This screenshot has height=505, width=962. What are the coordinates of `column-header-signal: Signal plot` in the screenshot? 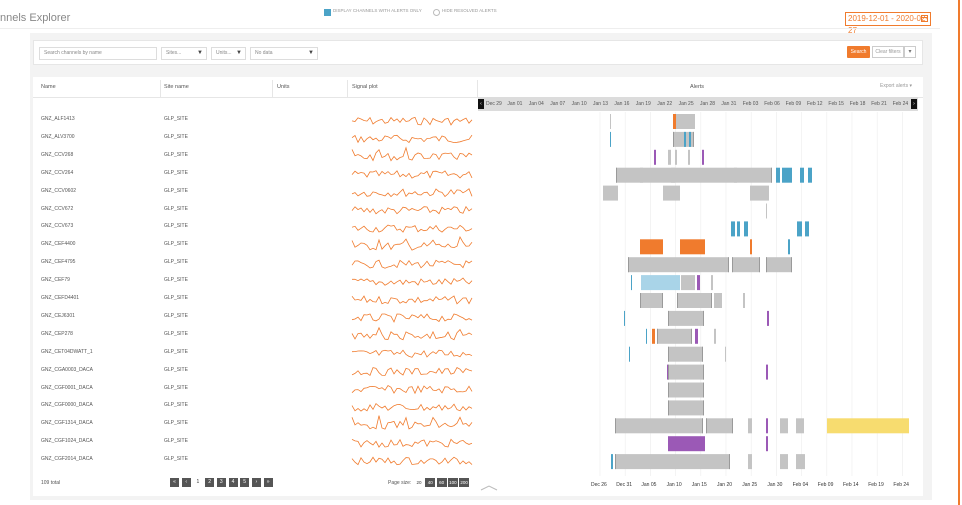 It's located at (365, 87).